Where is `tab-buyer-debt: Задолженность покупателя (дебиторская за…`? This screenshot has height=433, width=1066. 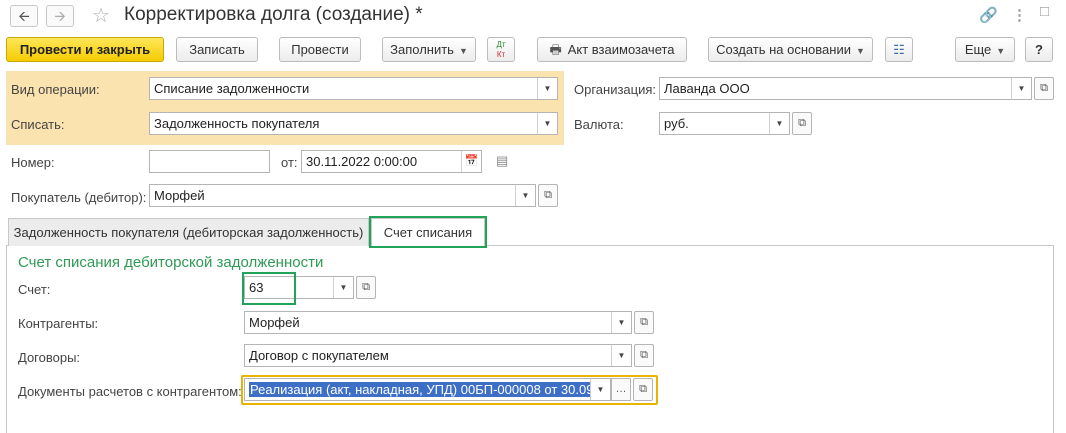
tab-buyer-debt: Задолженность покупателя (дебиторская за… is located at coordinates (188, 232).